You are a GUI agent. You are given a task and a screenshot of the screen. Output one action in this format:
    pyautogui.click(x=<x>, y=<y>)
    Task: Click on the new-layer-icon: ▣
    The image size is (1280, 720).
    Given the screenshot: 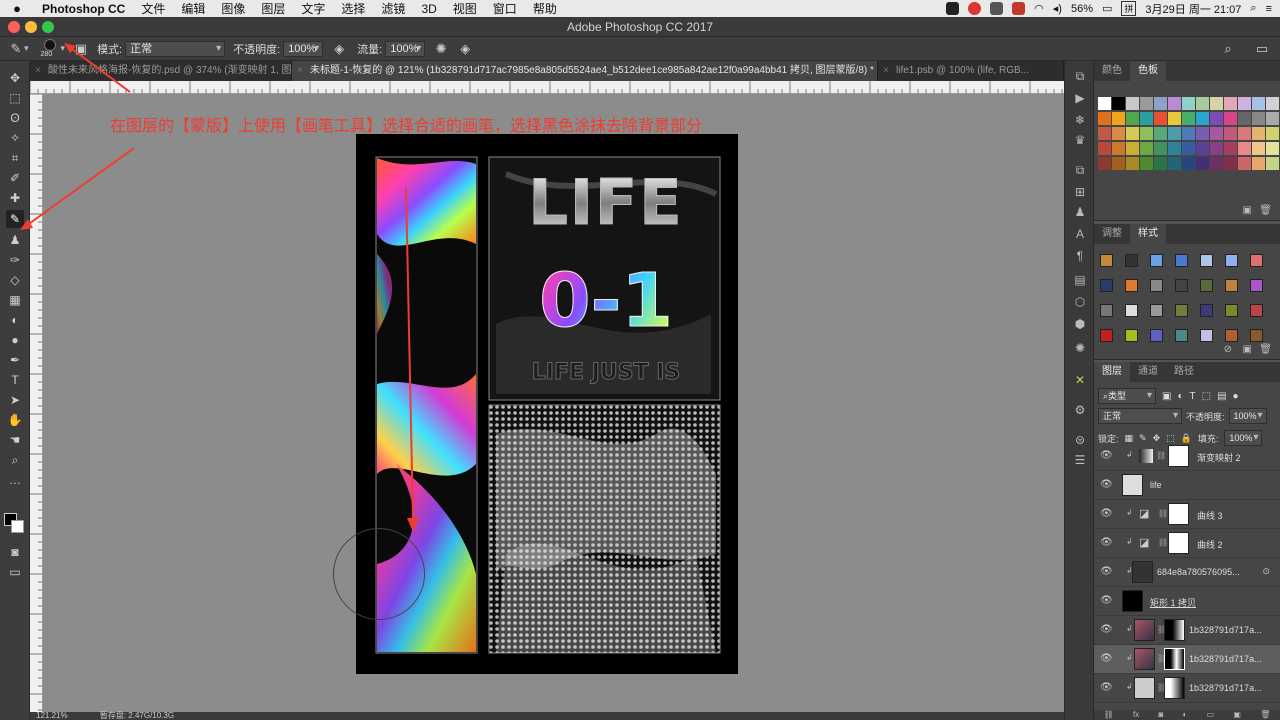 What is the action you would take?
    pyautogui.click(x=1237, y=715)
    